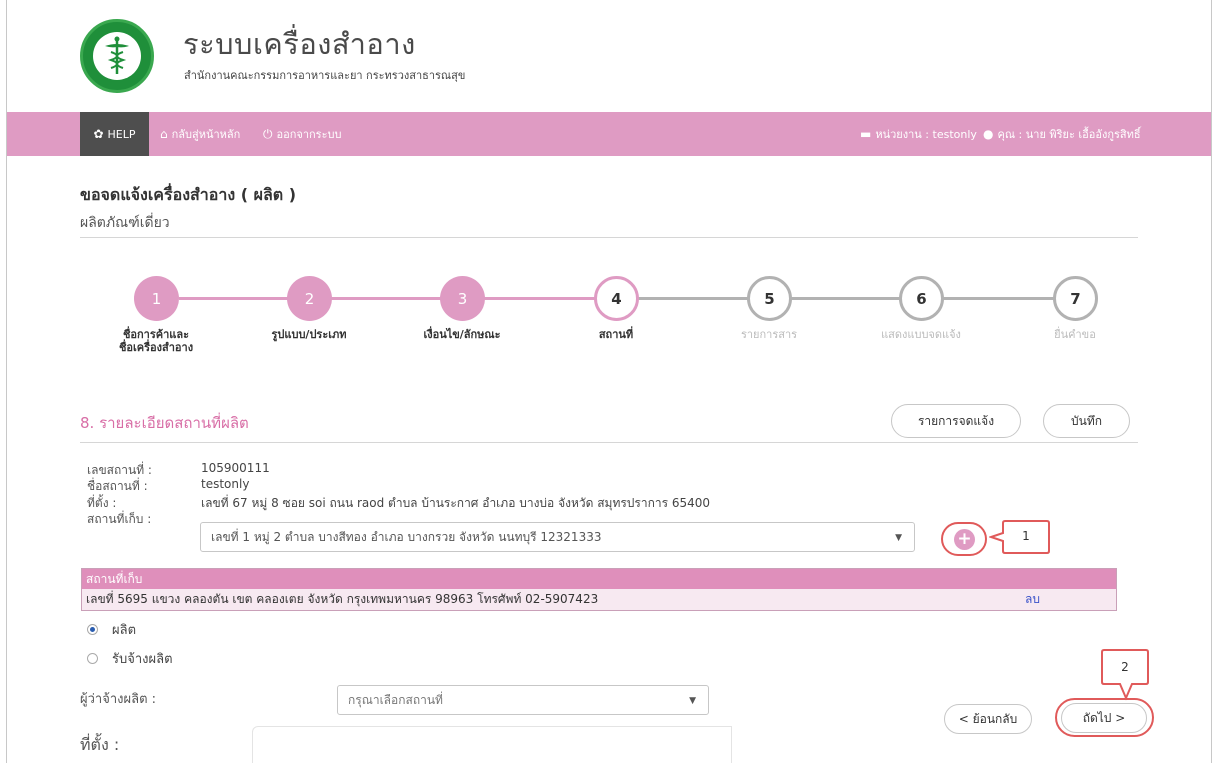 The height and width of the screenshot is (763, 1218). I want to click on radio-contract: รับจ้างผลิต, so click(130, 658).